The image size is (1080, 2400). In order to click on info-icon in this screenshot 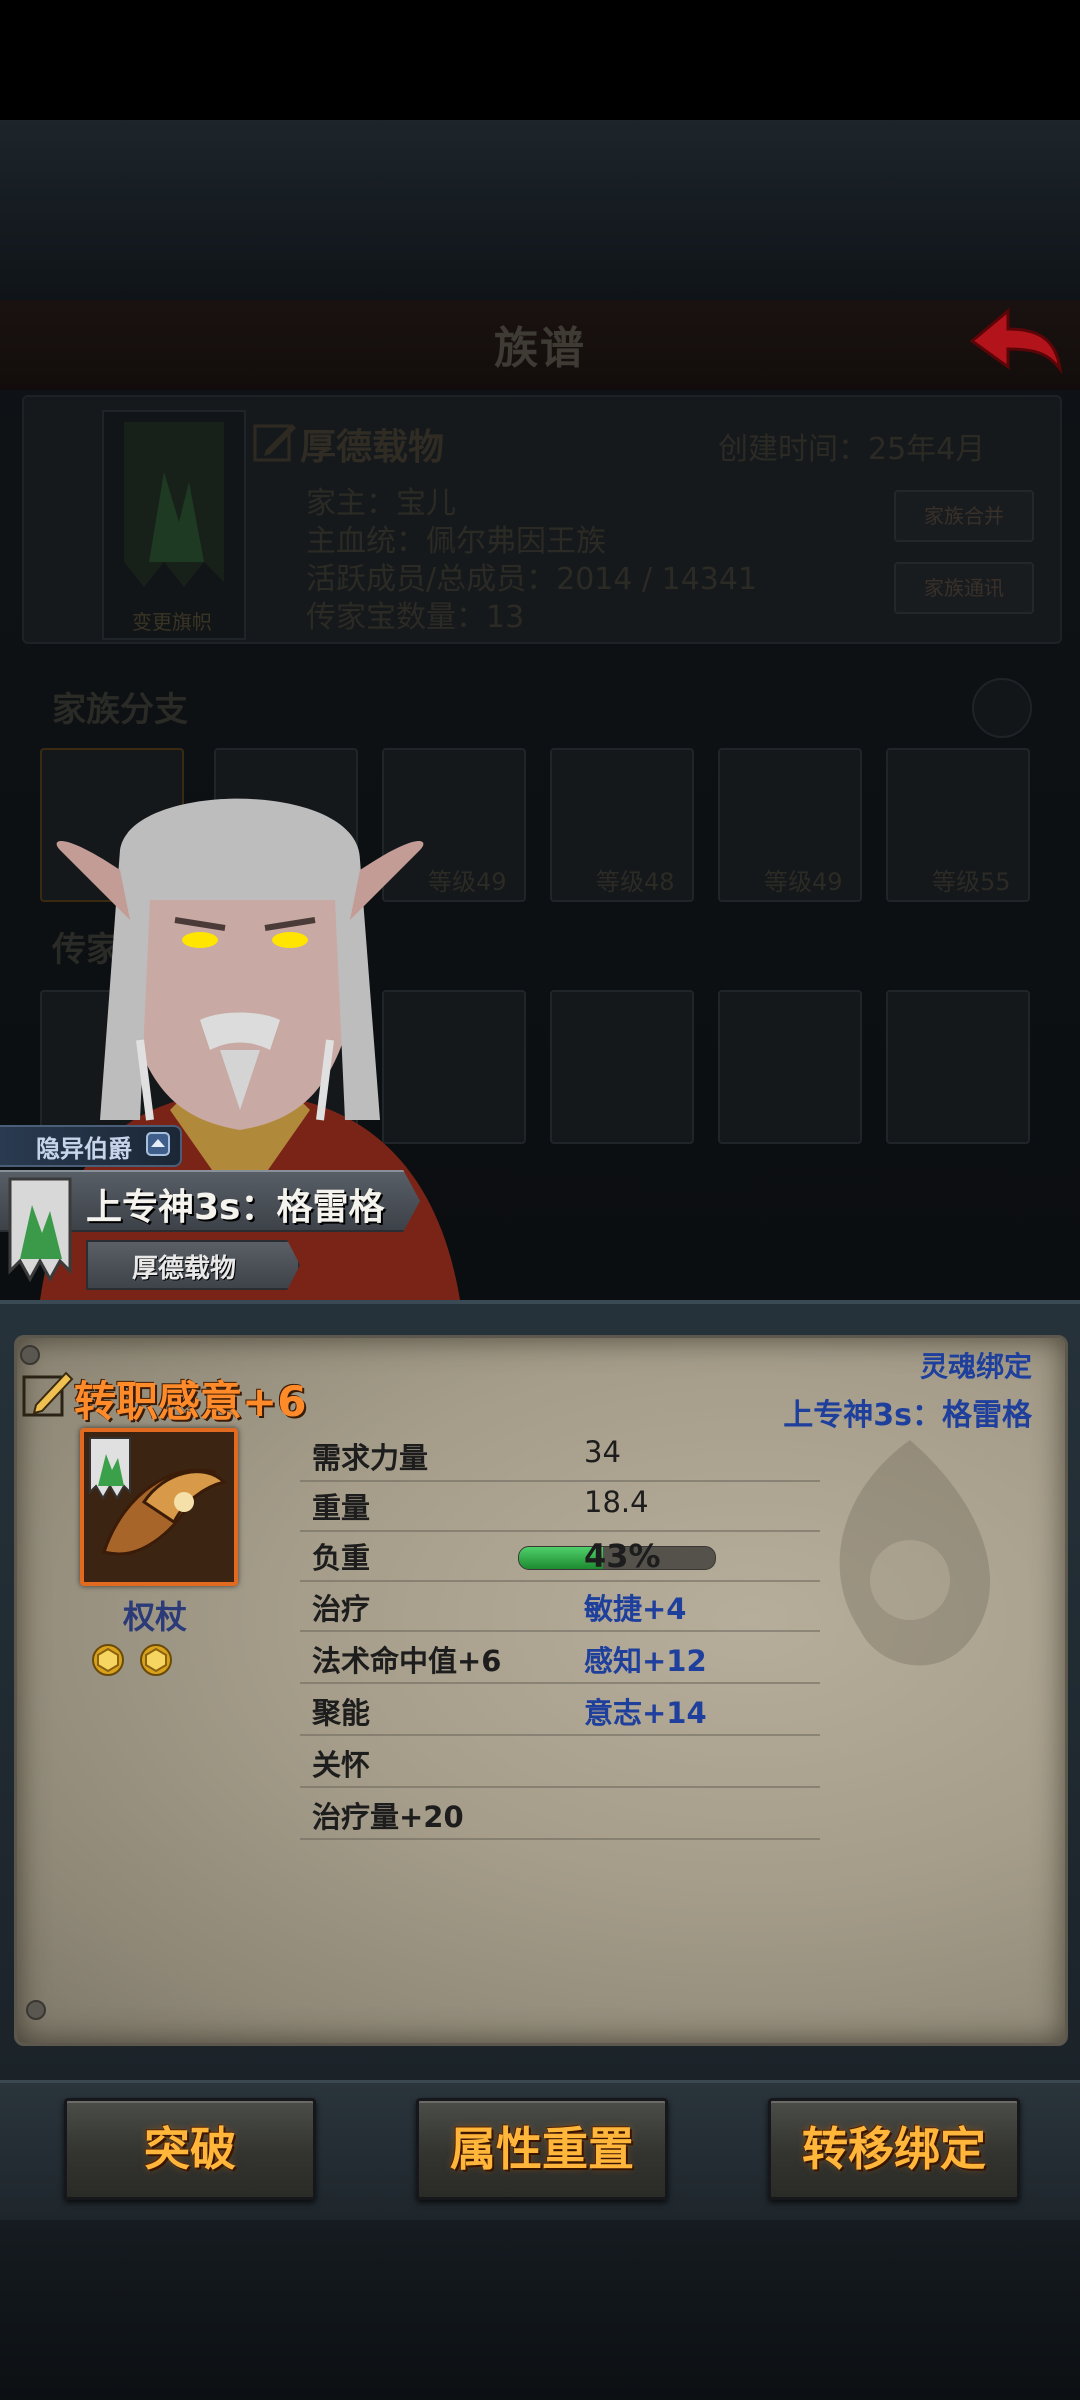, I will do `click(1002, 708)`.